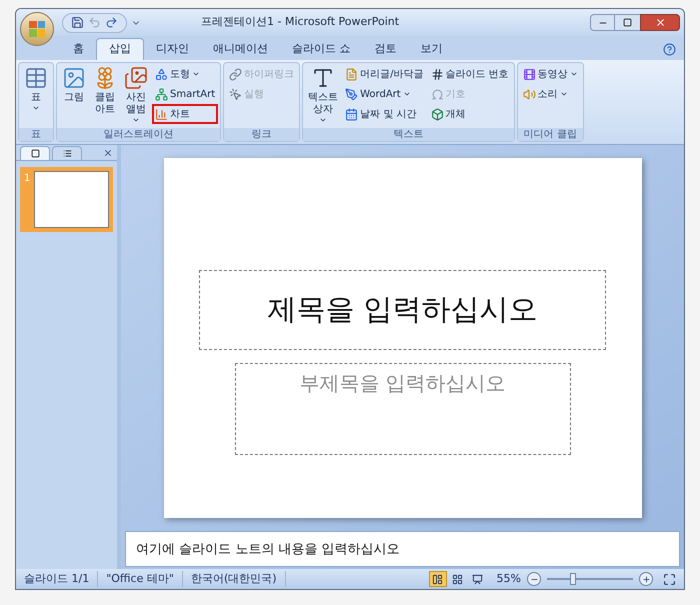  I want to click on number-icon, so click(437, 74).